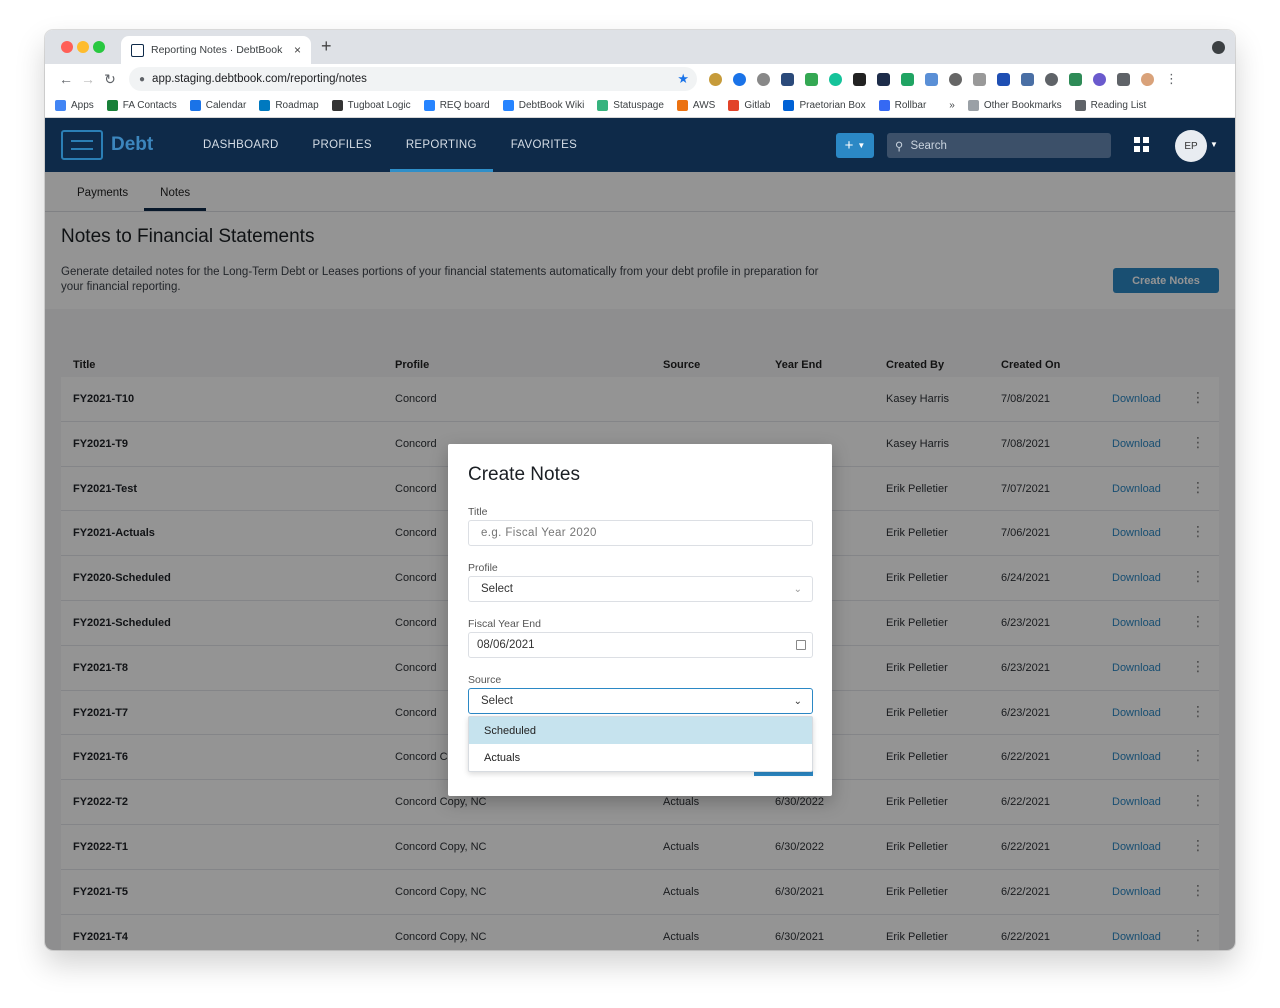 The width and height of the screenshot is (1280, 1008). Describe the element at coordinates (326, 46) in the screenshot. I see `new-tab-button: +` at that location.